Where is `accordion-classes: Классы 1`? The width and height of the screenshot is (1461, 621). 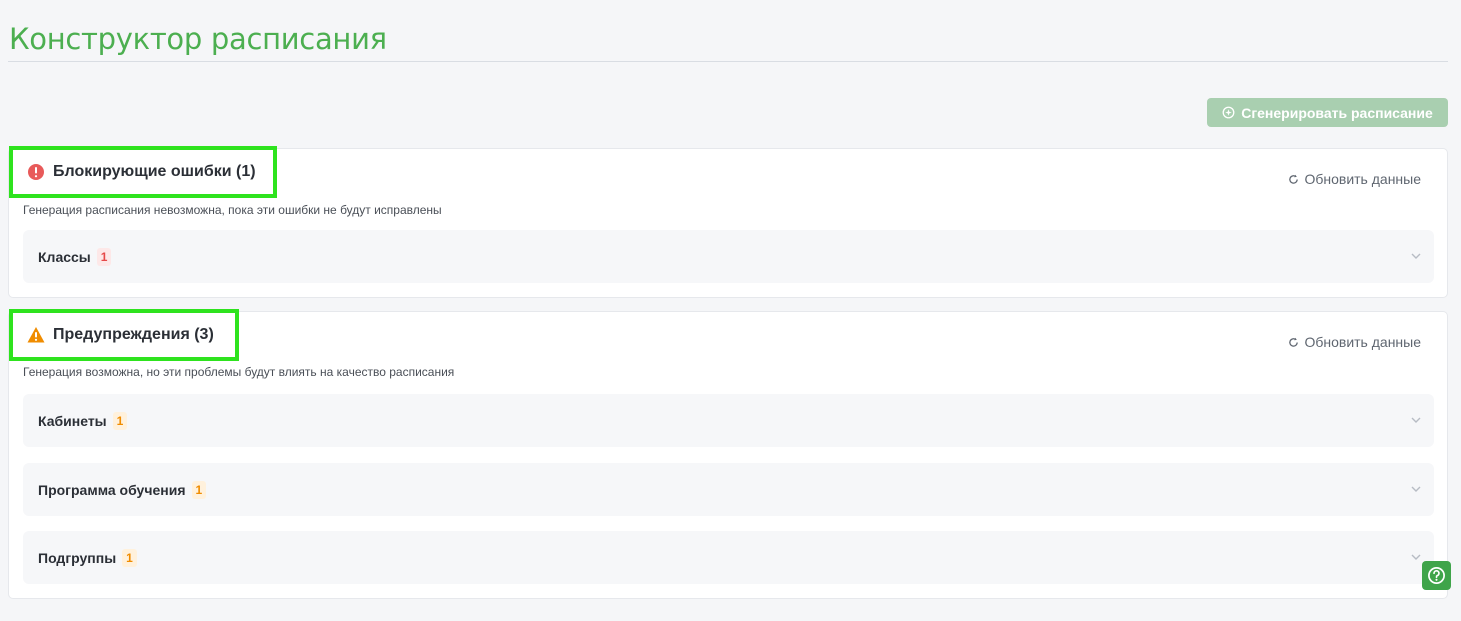 accordion-classes: Классы 1 is located at coordinates (728, 256).